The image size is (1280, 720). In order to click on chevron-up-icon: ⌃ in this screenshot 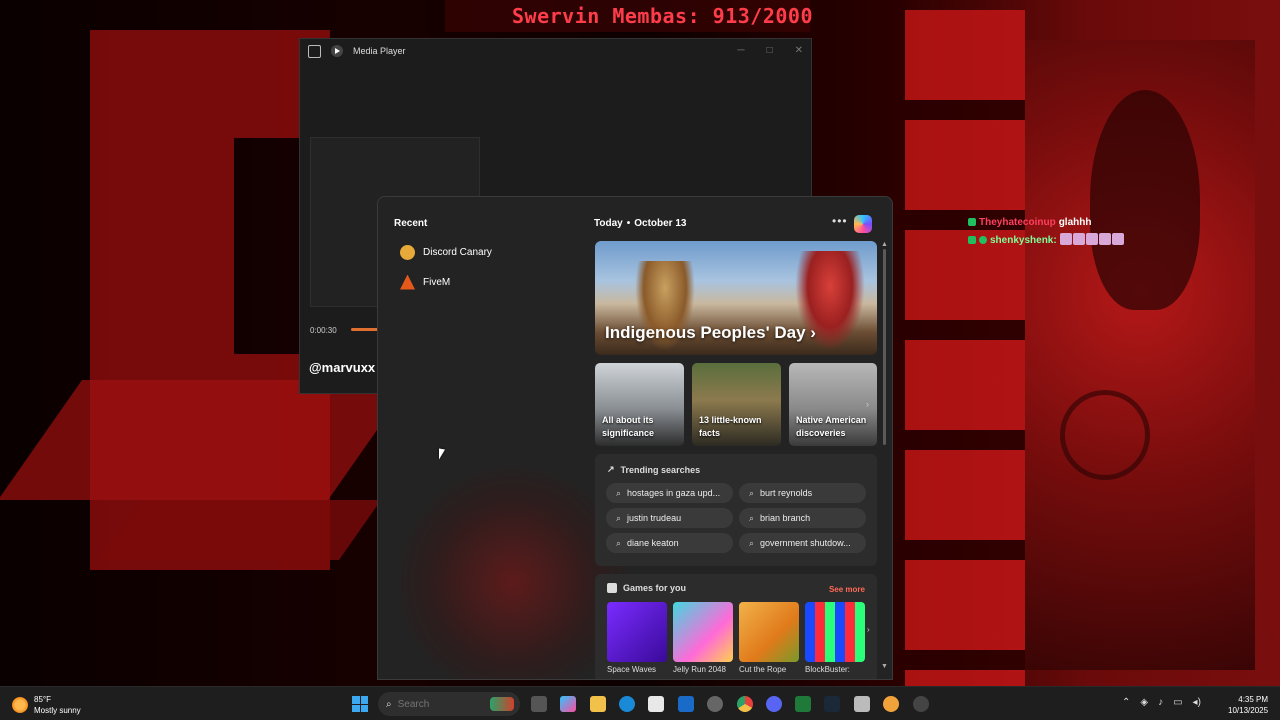, I will do `click(1126, 702)`.